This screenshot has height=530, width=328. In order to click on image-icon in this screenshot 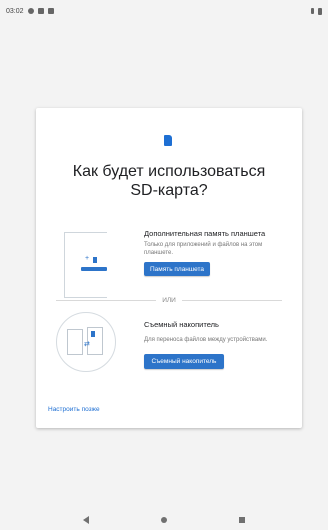, I will do `click(40, 11)`.